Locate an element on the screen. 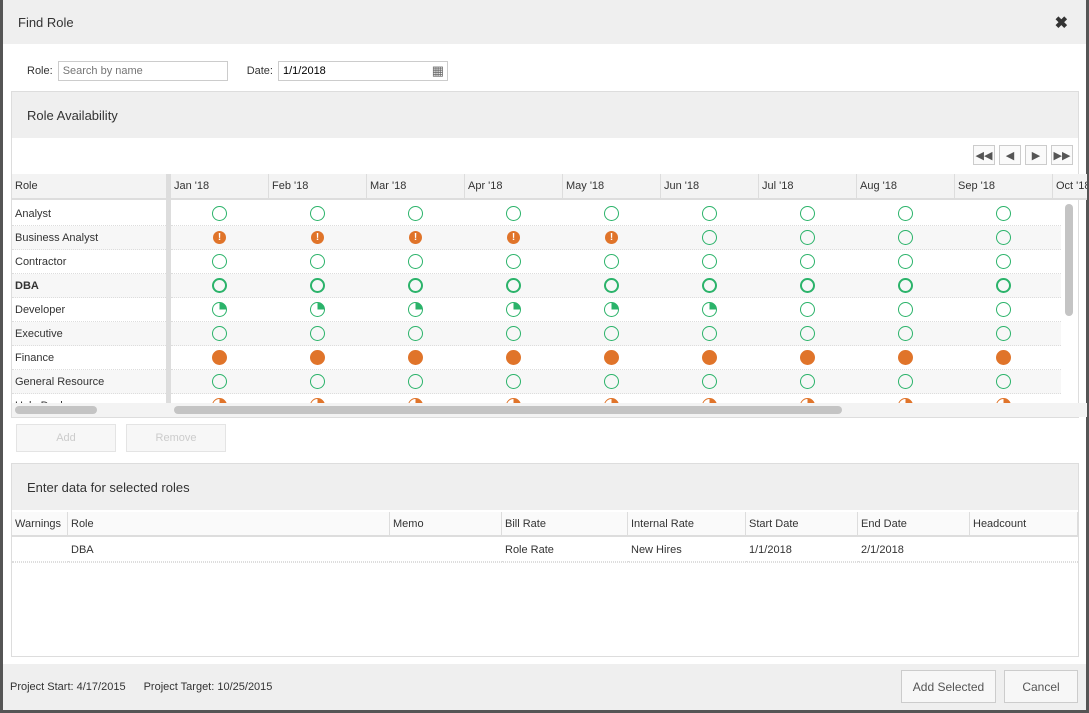 This screenshot has height=713, width=1089. role-cell: Developer is located at coordinates (89, 310).